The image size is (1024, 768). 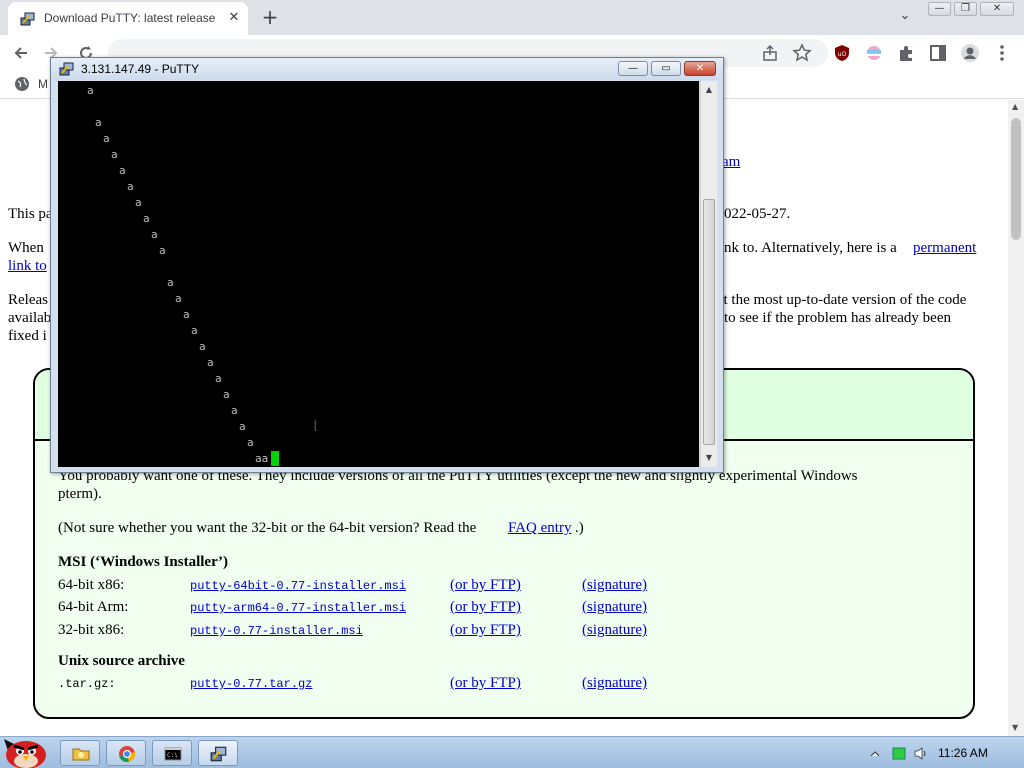 What do you see at coordinates (512, 752) in the screenshot?
I see `windows-taskbar: C:\ 11:26 AM` at bounding box center [512, 752].